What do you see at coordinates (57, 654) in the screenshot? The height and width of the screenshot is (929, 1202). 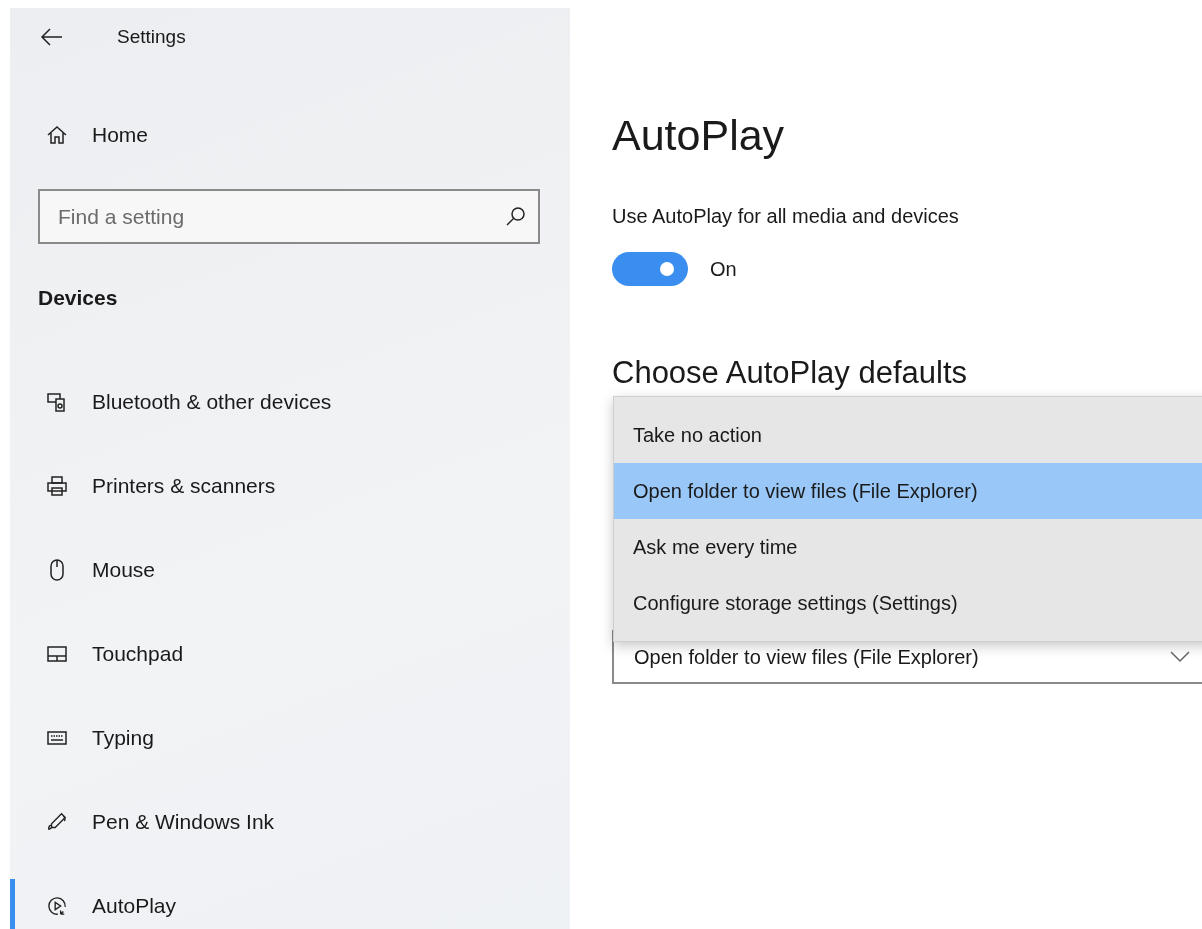 I see `touchpad-icon` at bounding box center [57, 654].